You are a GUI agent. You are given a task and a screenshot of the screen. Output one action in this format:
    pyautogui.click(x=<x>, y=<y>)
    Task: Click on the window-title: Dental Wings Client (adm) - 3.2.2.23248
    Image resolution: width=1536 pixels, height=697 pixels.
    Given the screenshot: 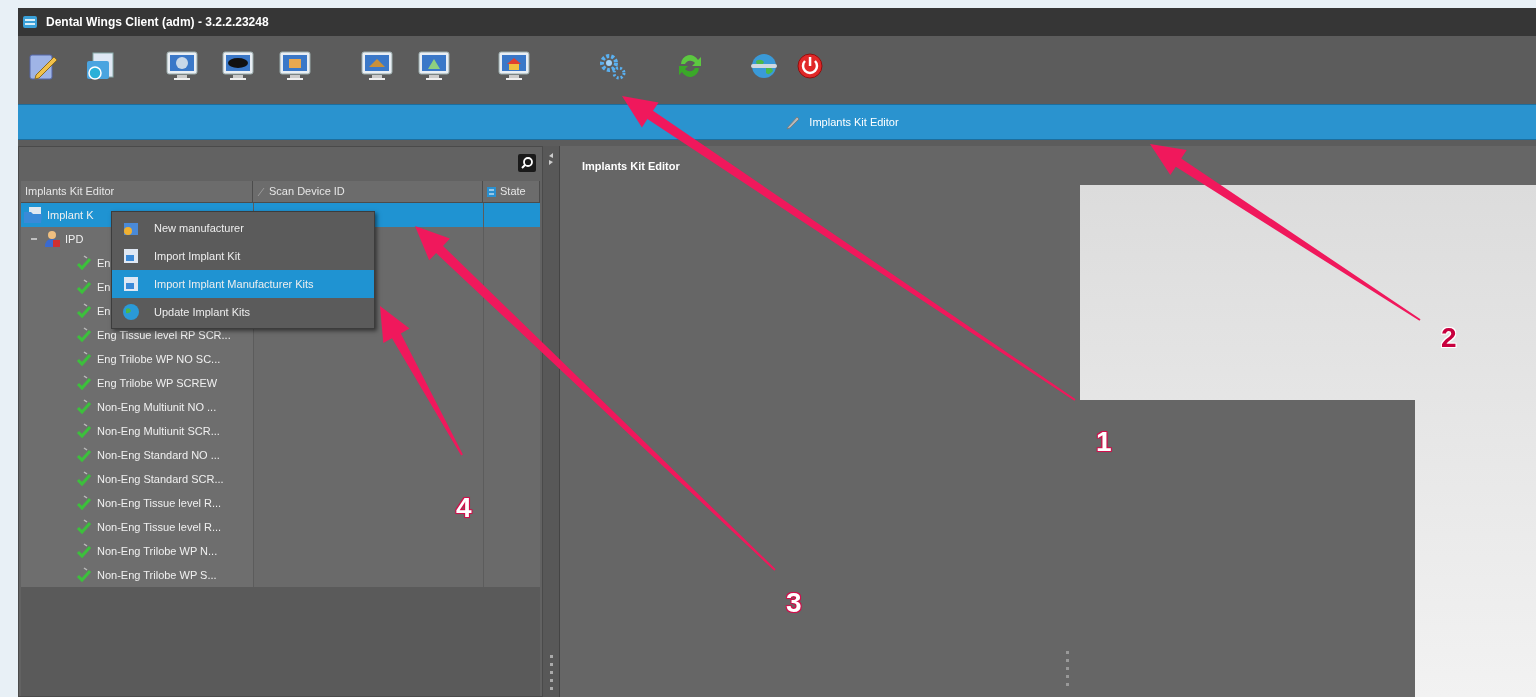 What is the action you would take?
    pyautogui.click(x=157, y=22)
    